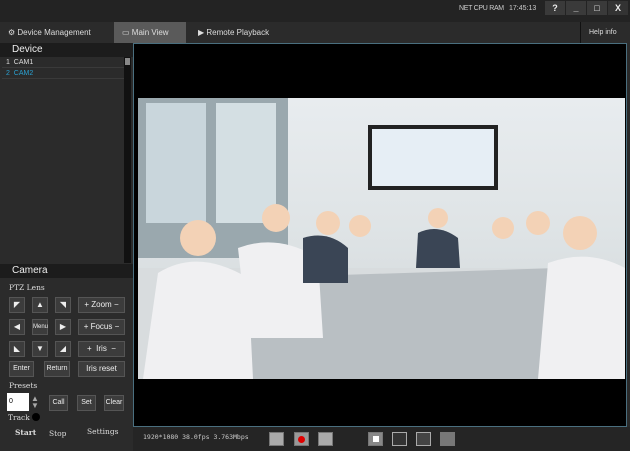 This screenshot has width=630, height=451. What do you see at coordinates (465, 8) in the screenshot?
I see `net-label: NET` at bounding box center [465, 8].